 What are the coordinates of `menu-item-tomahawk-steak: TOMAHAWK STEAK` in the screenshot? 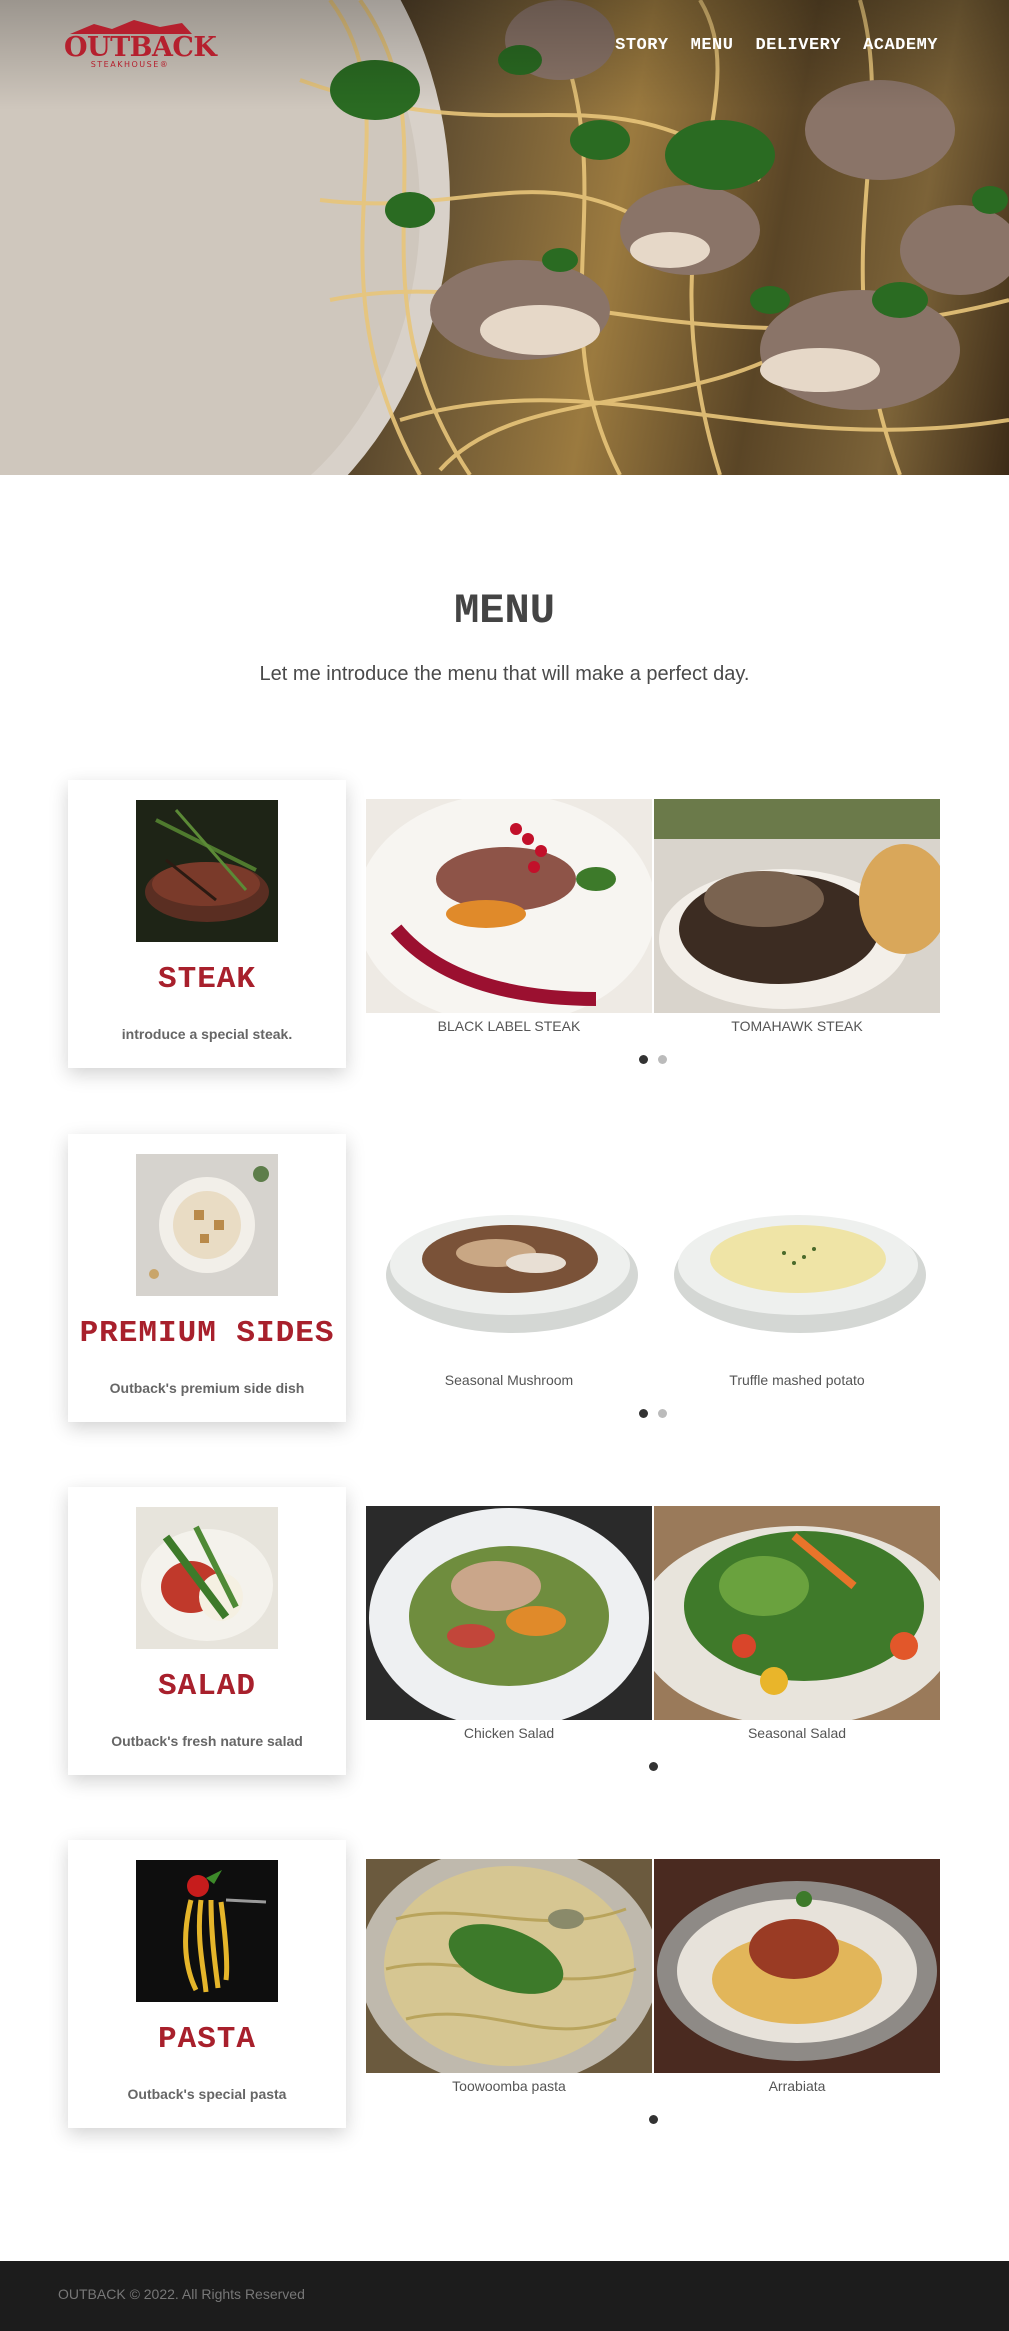 It's located at (797, 919).